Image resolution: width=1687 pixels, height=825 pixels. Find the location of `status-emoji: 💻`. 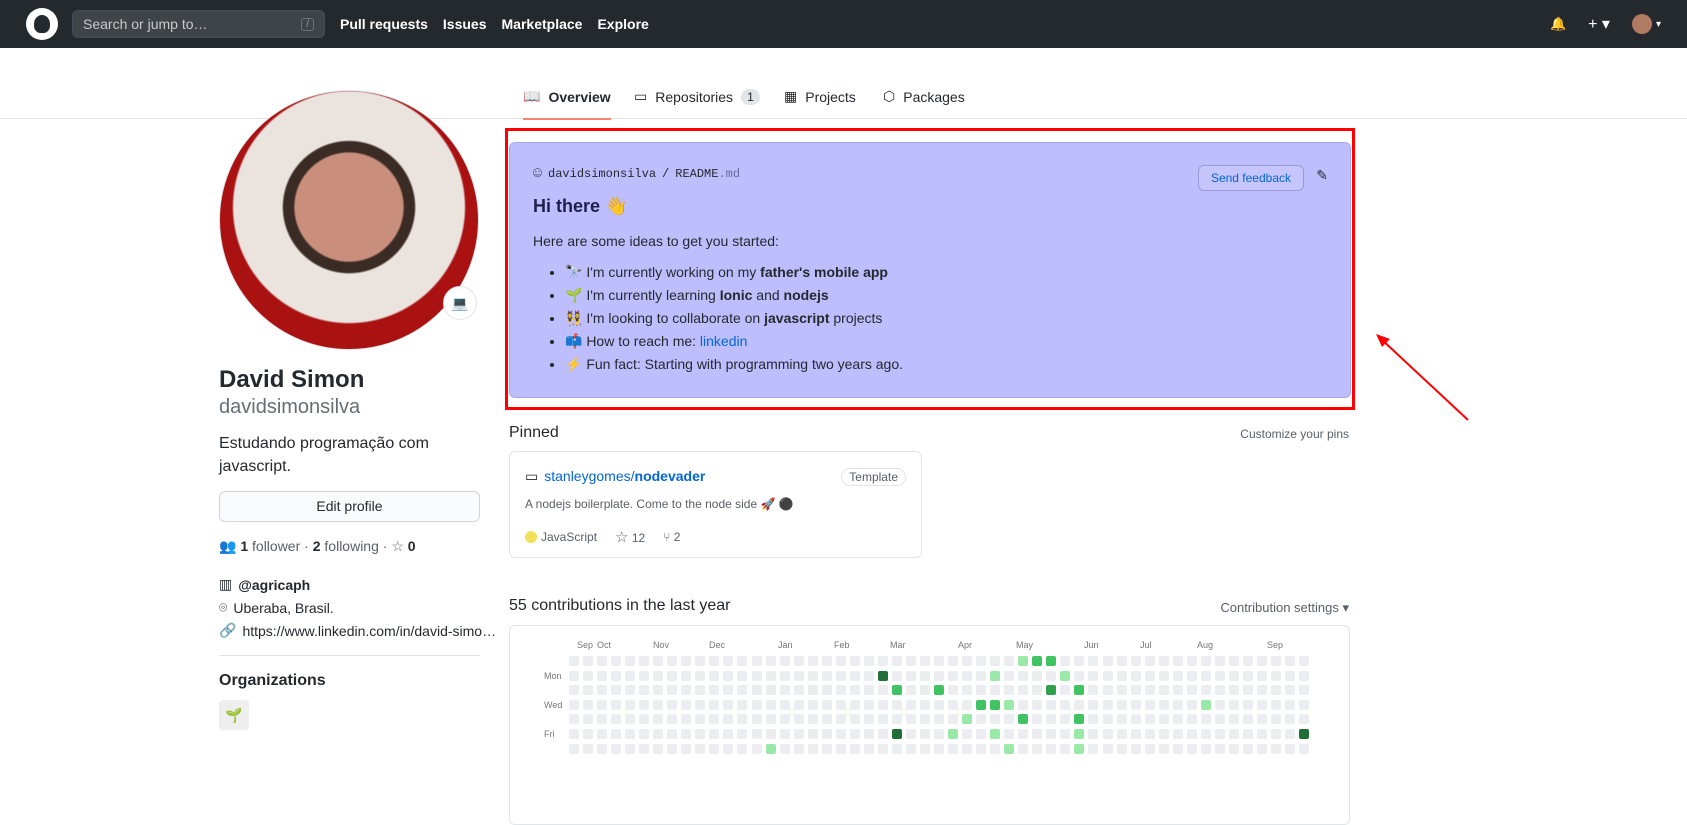

status-emoji: 💻 is located at coordinates (460, 303).